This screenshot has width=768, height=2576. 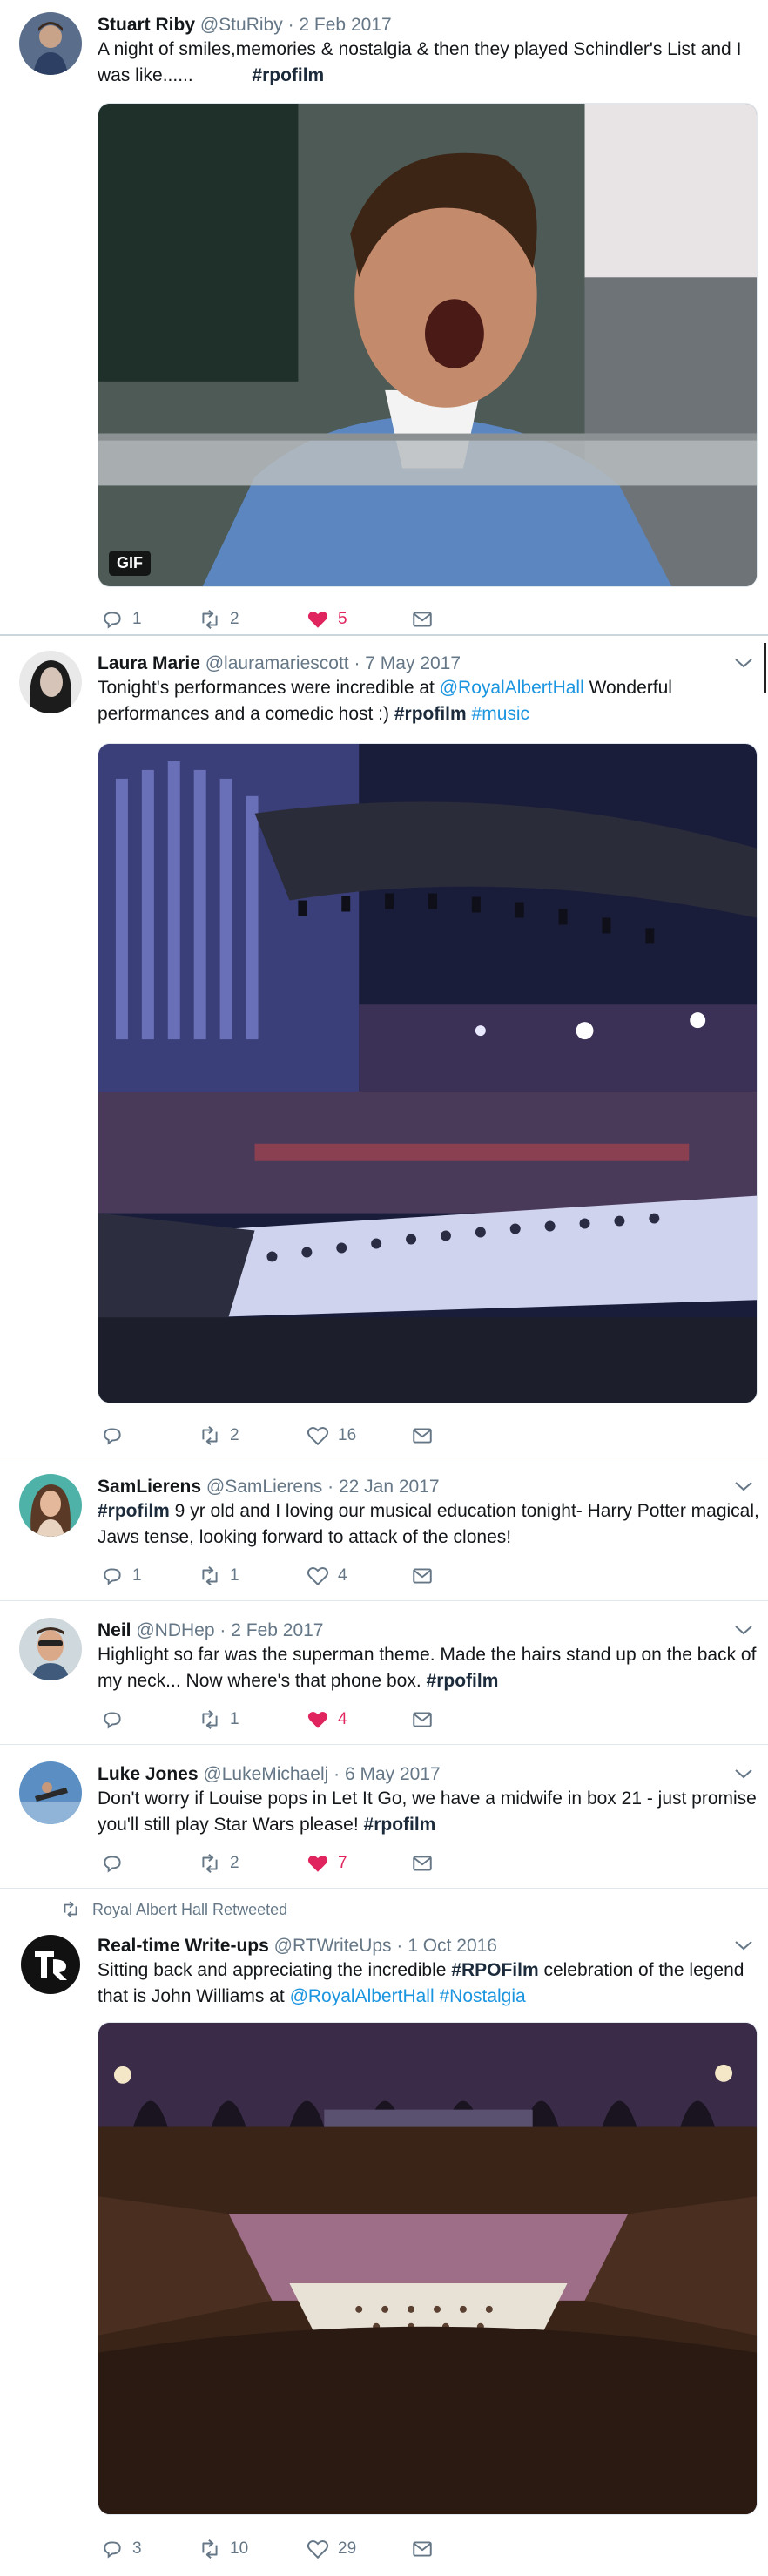 I want to click on display-name: Neil, so click(x=114, y=1630).